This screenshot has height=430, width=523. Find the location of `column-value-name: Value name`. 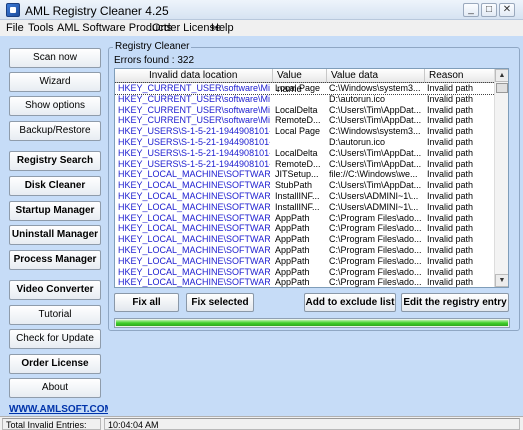

column-value-name: Value name is located at coordinates (300, 82).